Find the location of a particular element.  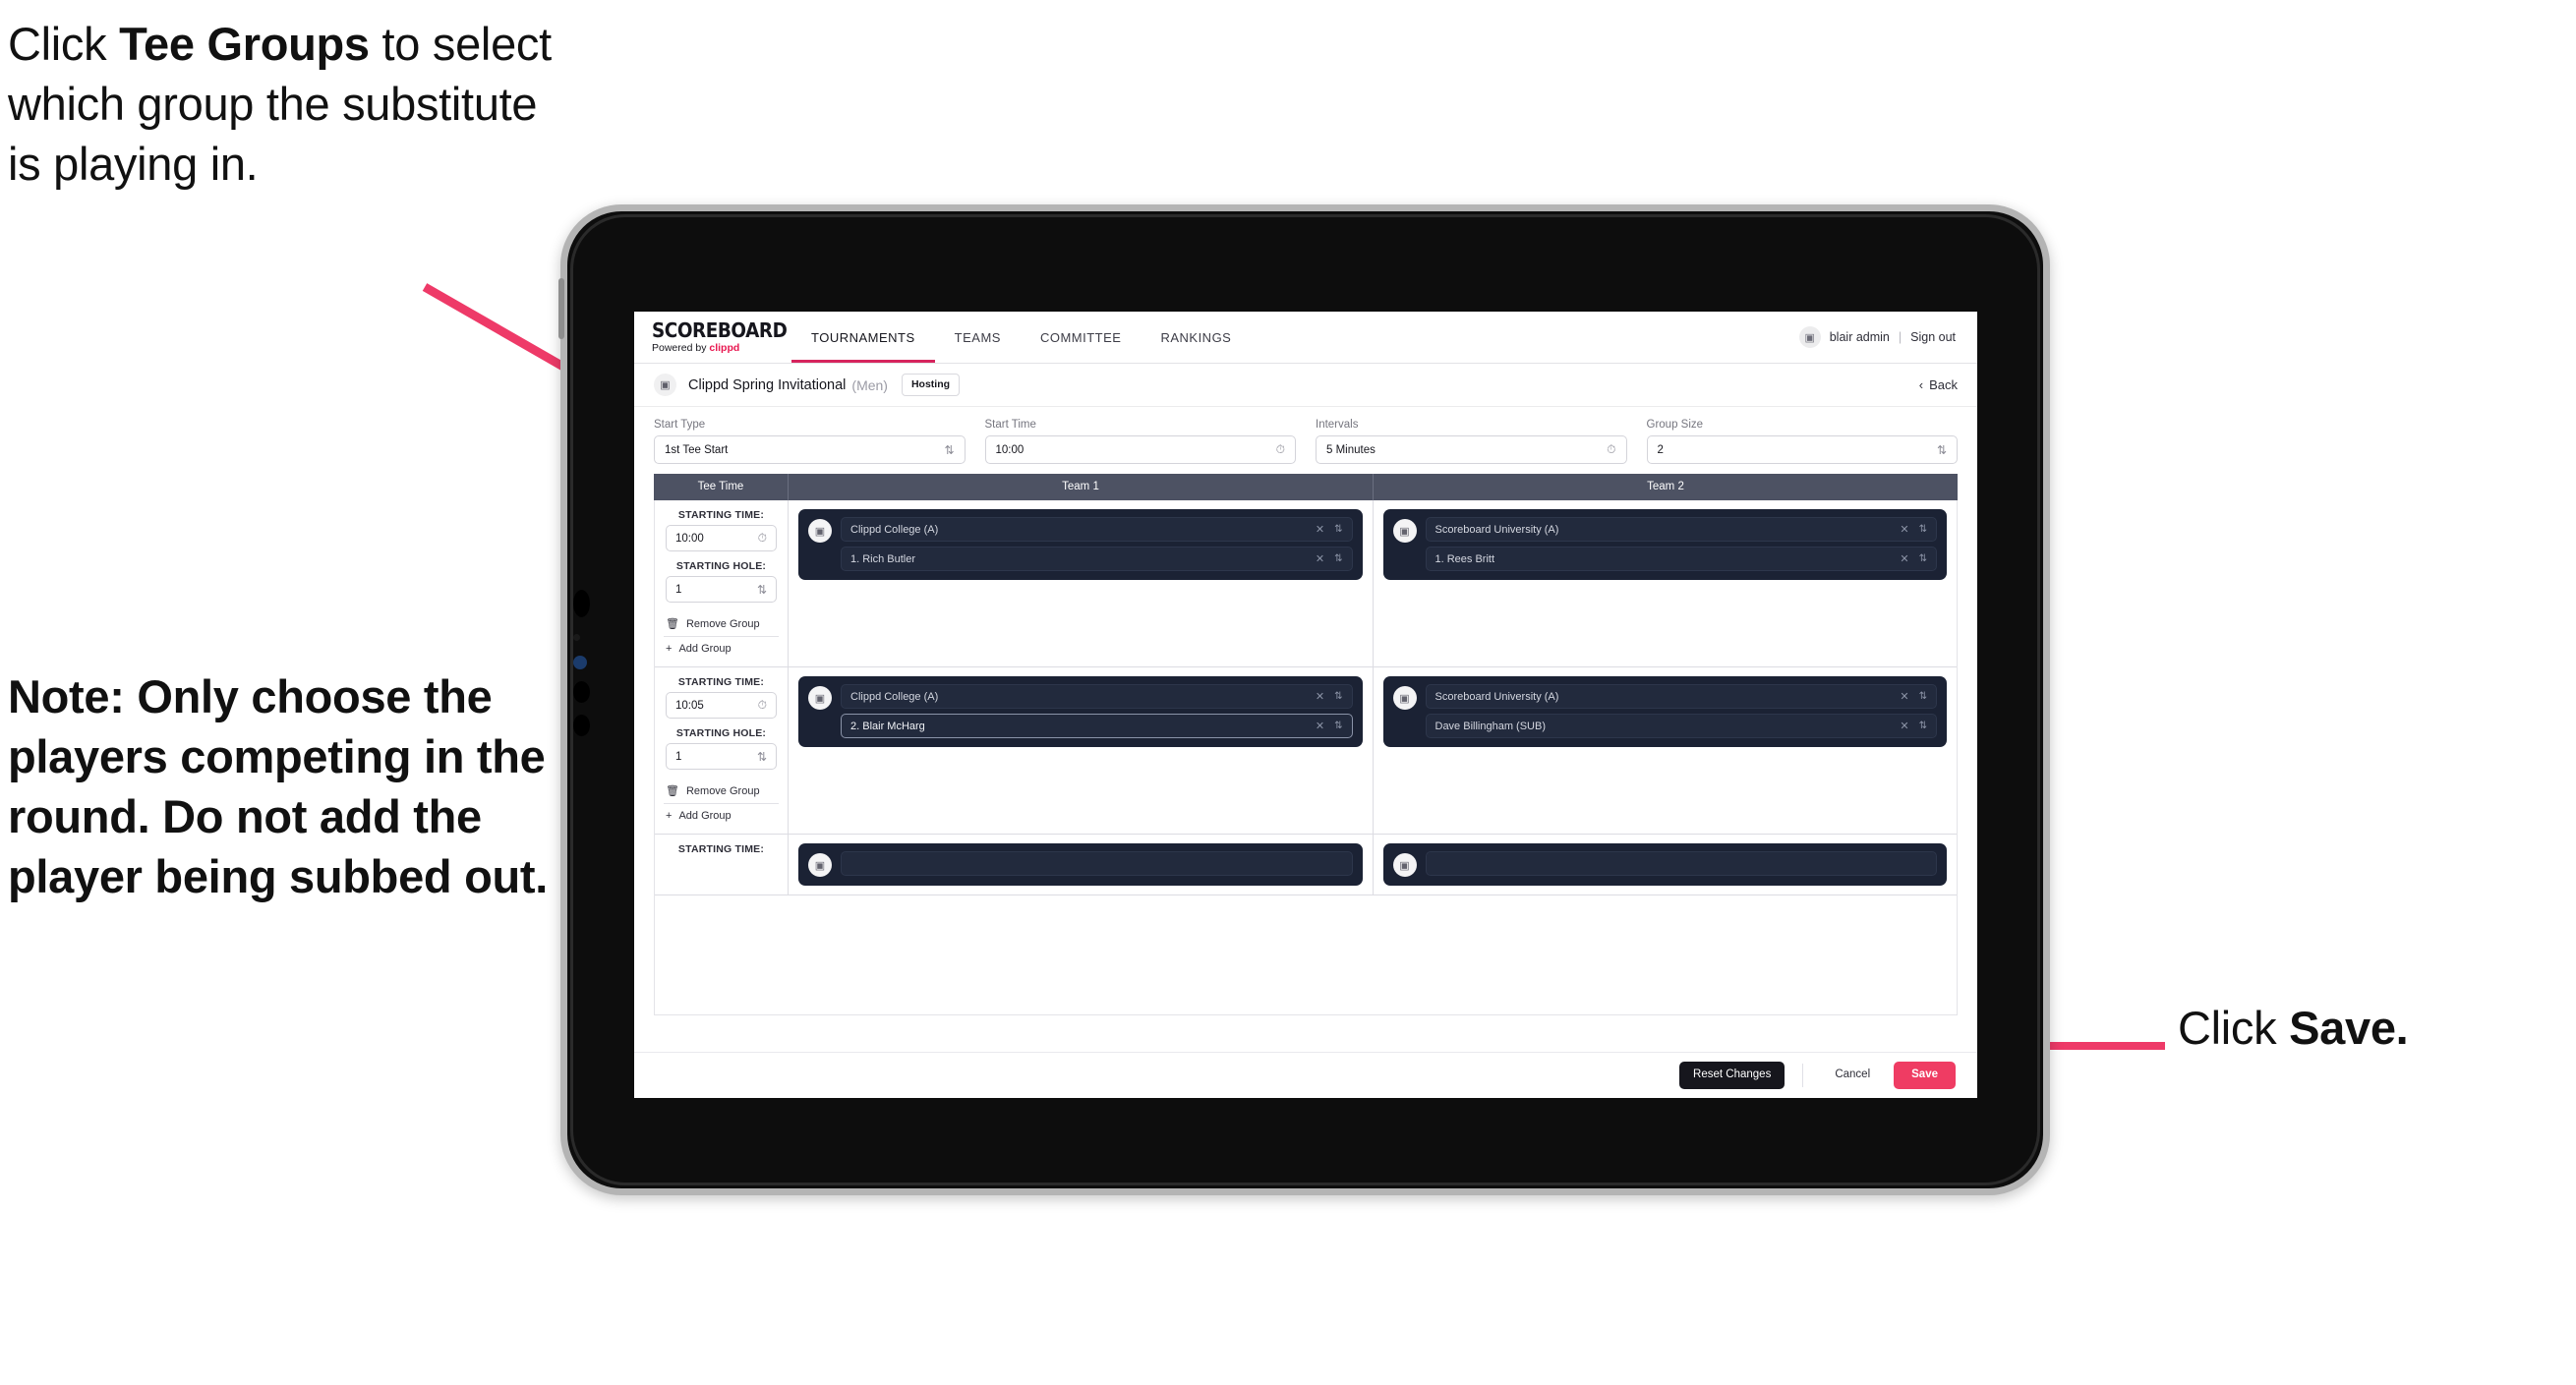

add-group-label: Add Group is located at coordinates (705, 649).